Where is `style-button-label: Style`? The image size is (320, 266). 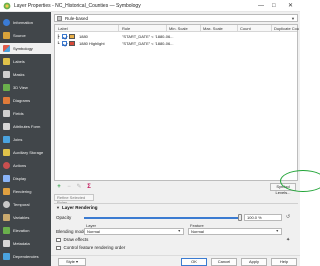 style-button-label: Style is located at coordinates (70, 261).